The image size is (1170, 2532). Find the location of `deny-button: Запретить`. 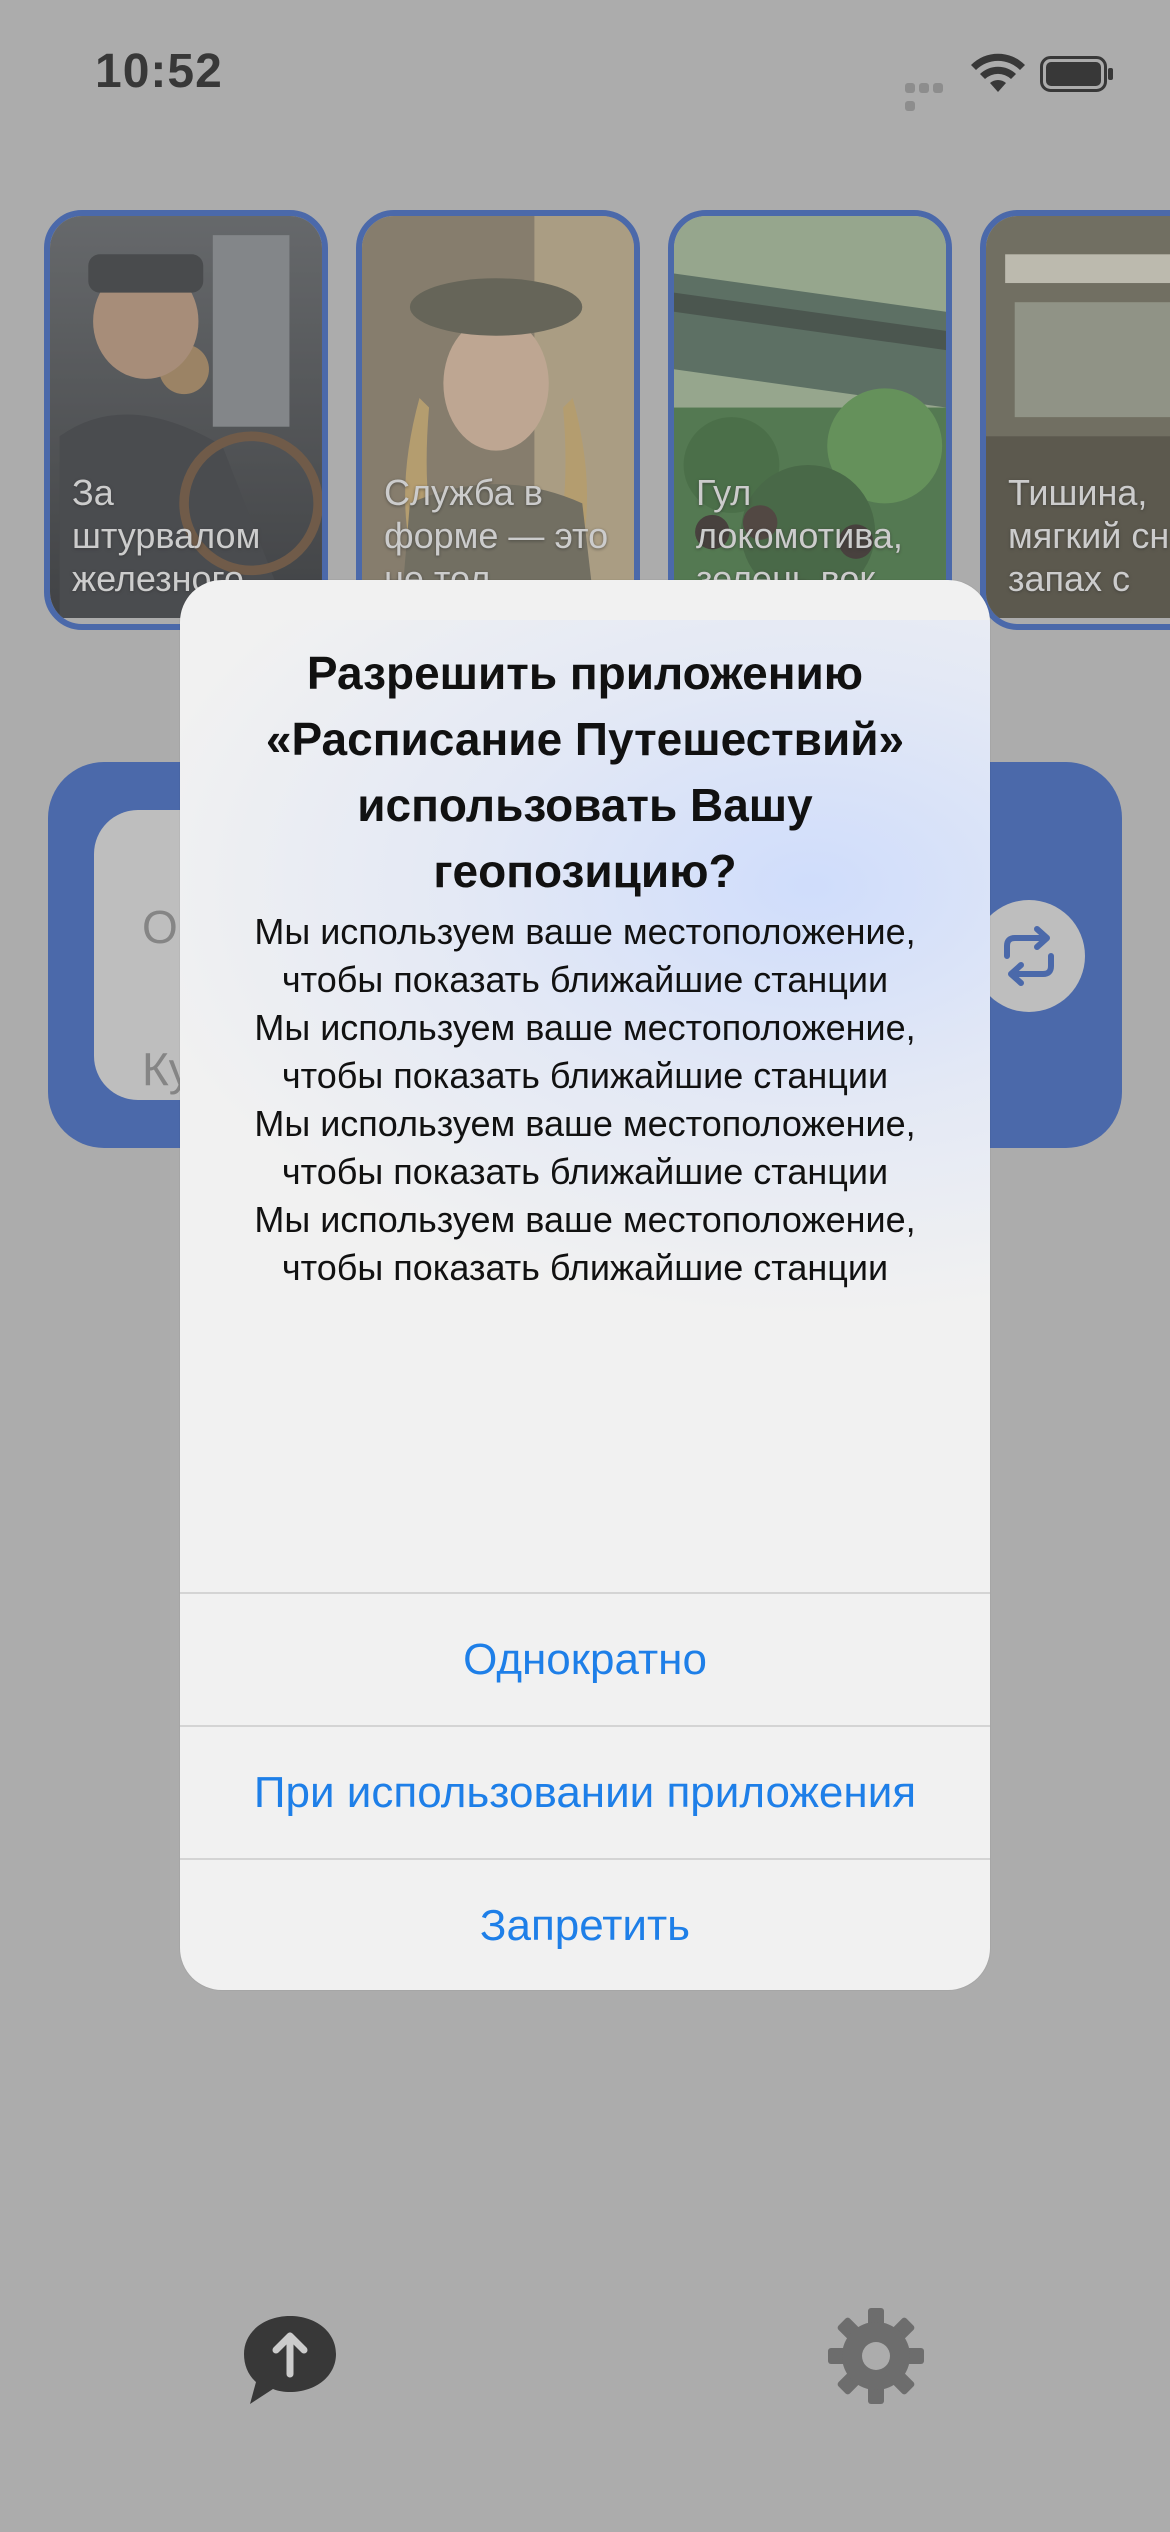

deny-button: Запретить is located at coordinates (585, 1925).